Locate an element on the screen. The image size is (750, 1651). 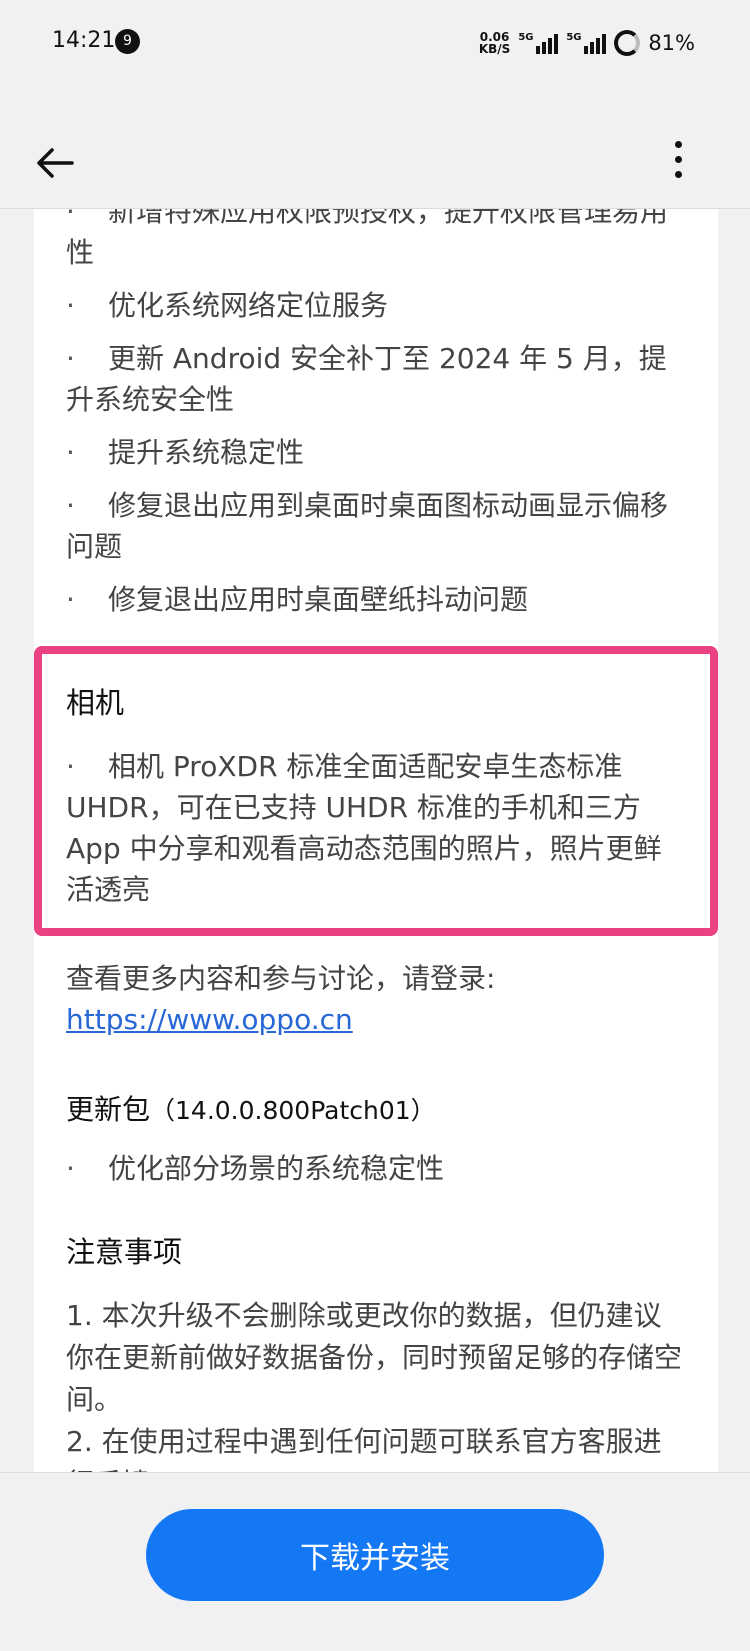
oppo-community-link: https://www.oppo.cn is located at coordinates (209, 1019).